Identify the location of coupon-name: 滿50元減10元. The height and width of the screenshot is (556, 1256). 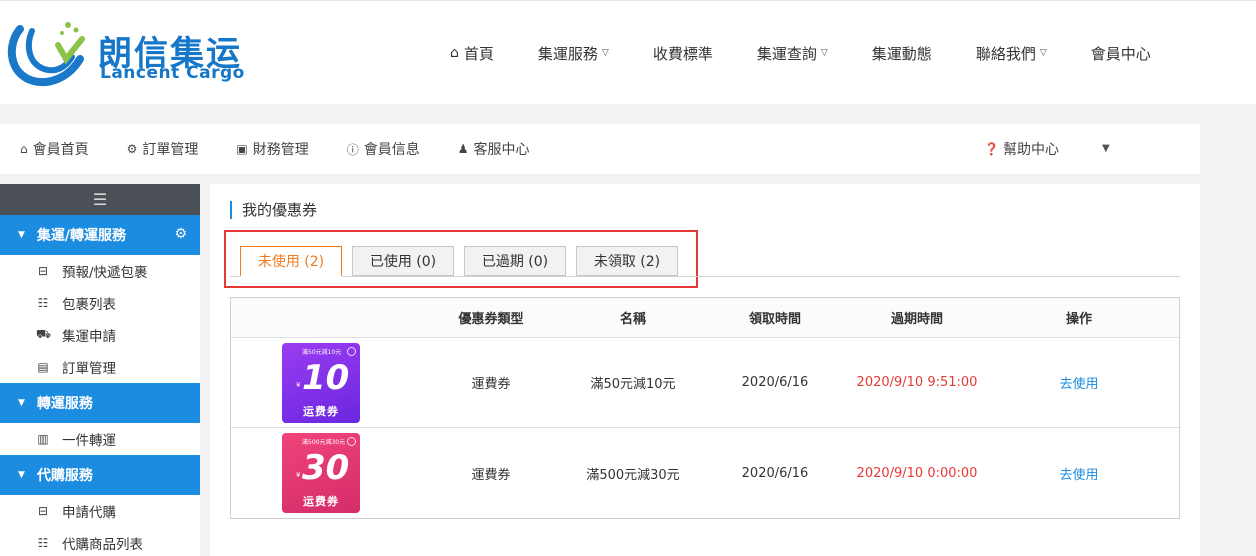
(633, 384).